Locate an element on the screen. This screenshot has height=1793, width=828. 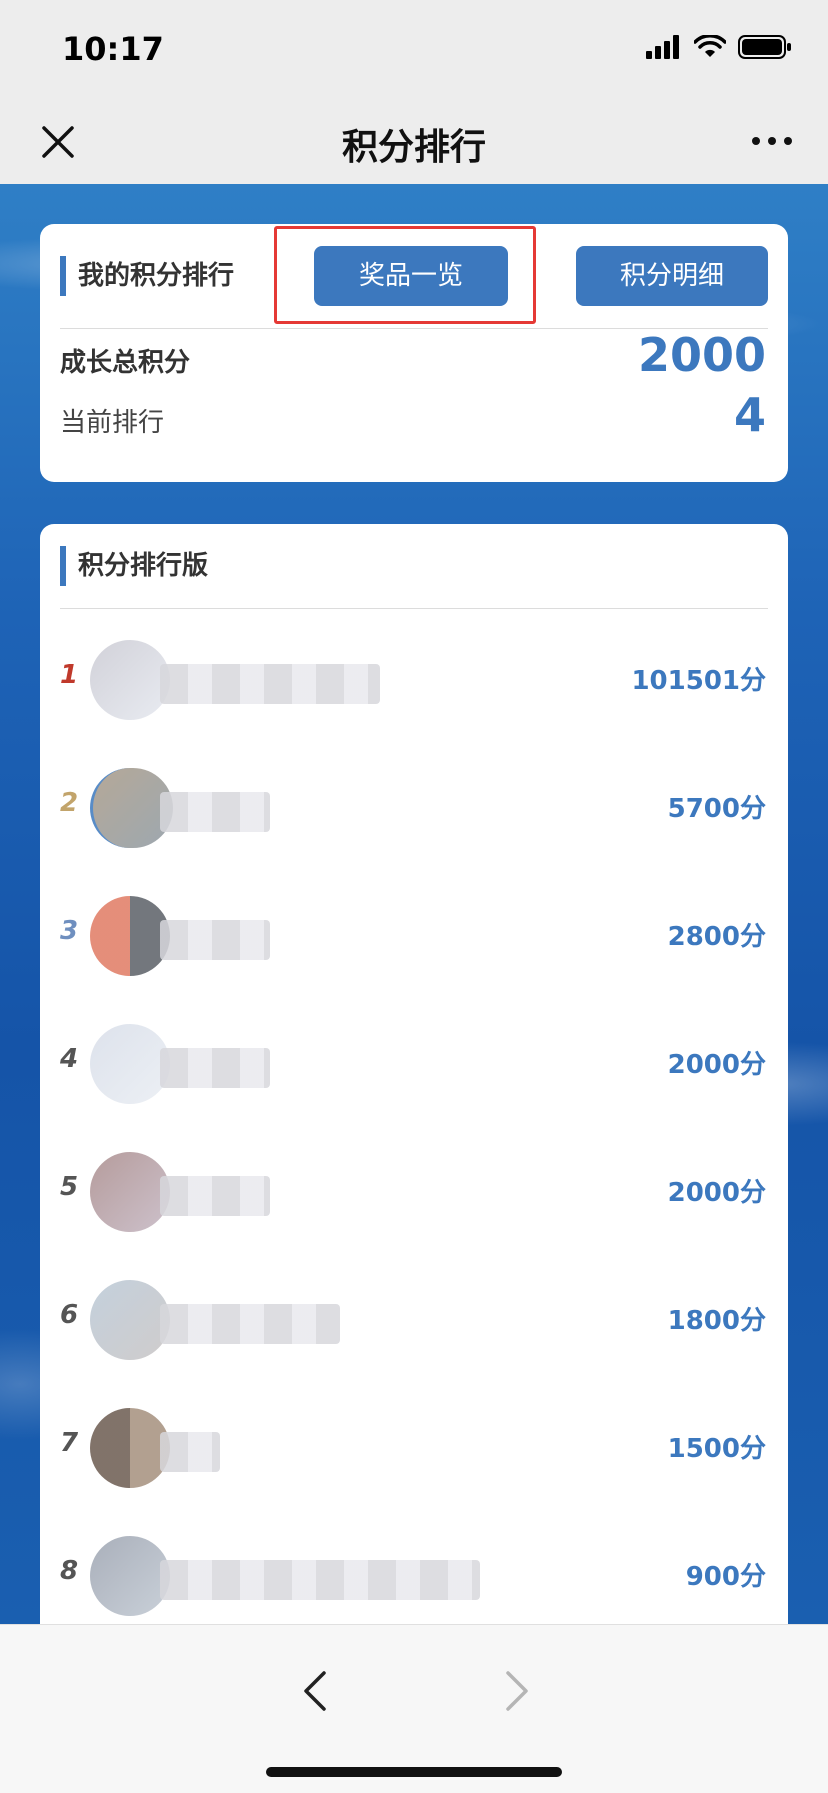
highlight-box is located at coordinates (405, 275).